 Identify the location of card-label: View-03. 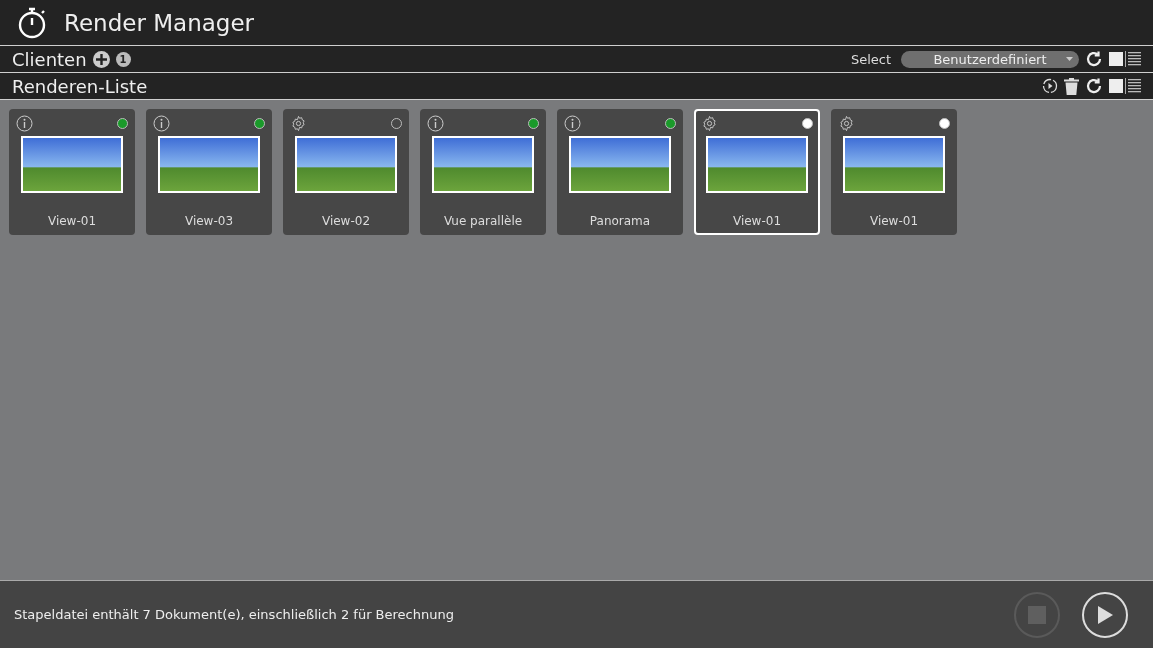
(209, 221).